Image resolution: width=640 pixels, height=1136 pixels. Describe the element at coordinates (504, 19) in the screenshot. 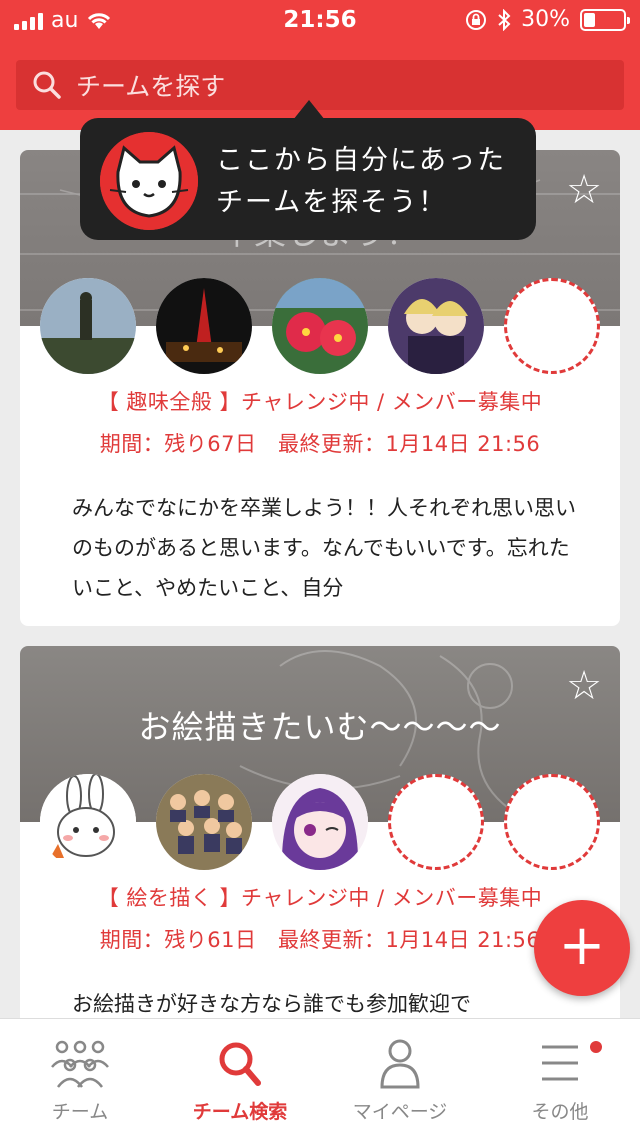

I see `bluetooth-icon` at that location.